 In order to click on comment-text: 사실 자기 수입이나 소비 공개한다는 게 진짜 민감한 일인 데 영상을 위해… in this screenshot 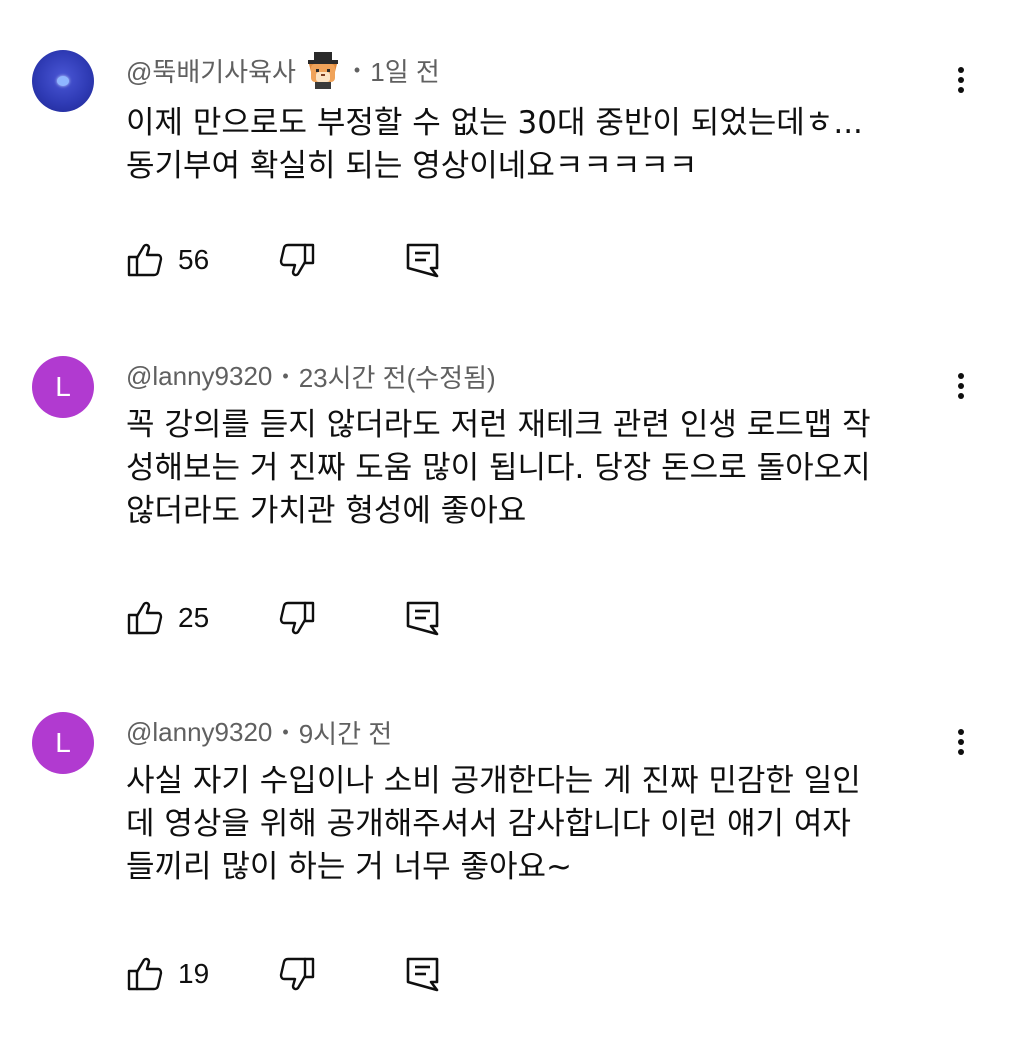, I will do `click(493, 824)`.